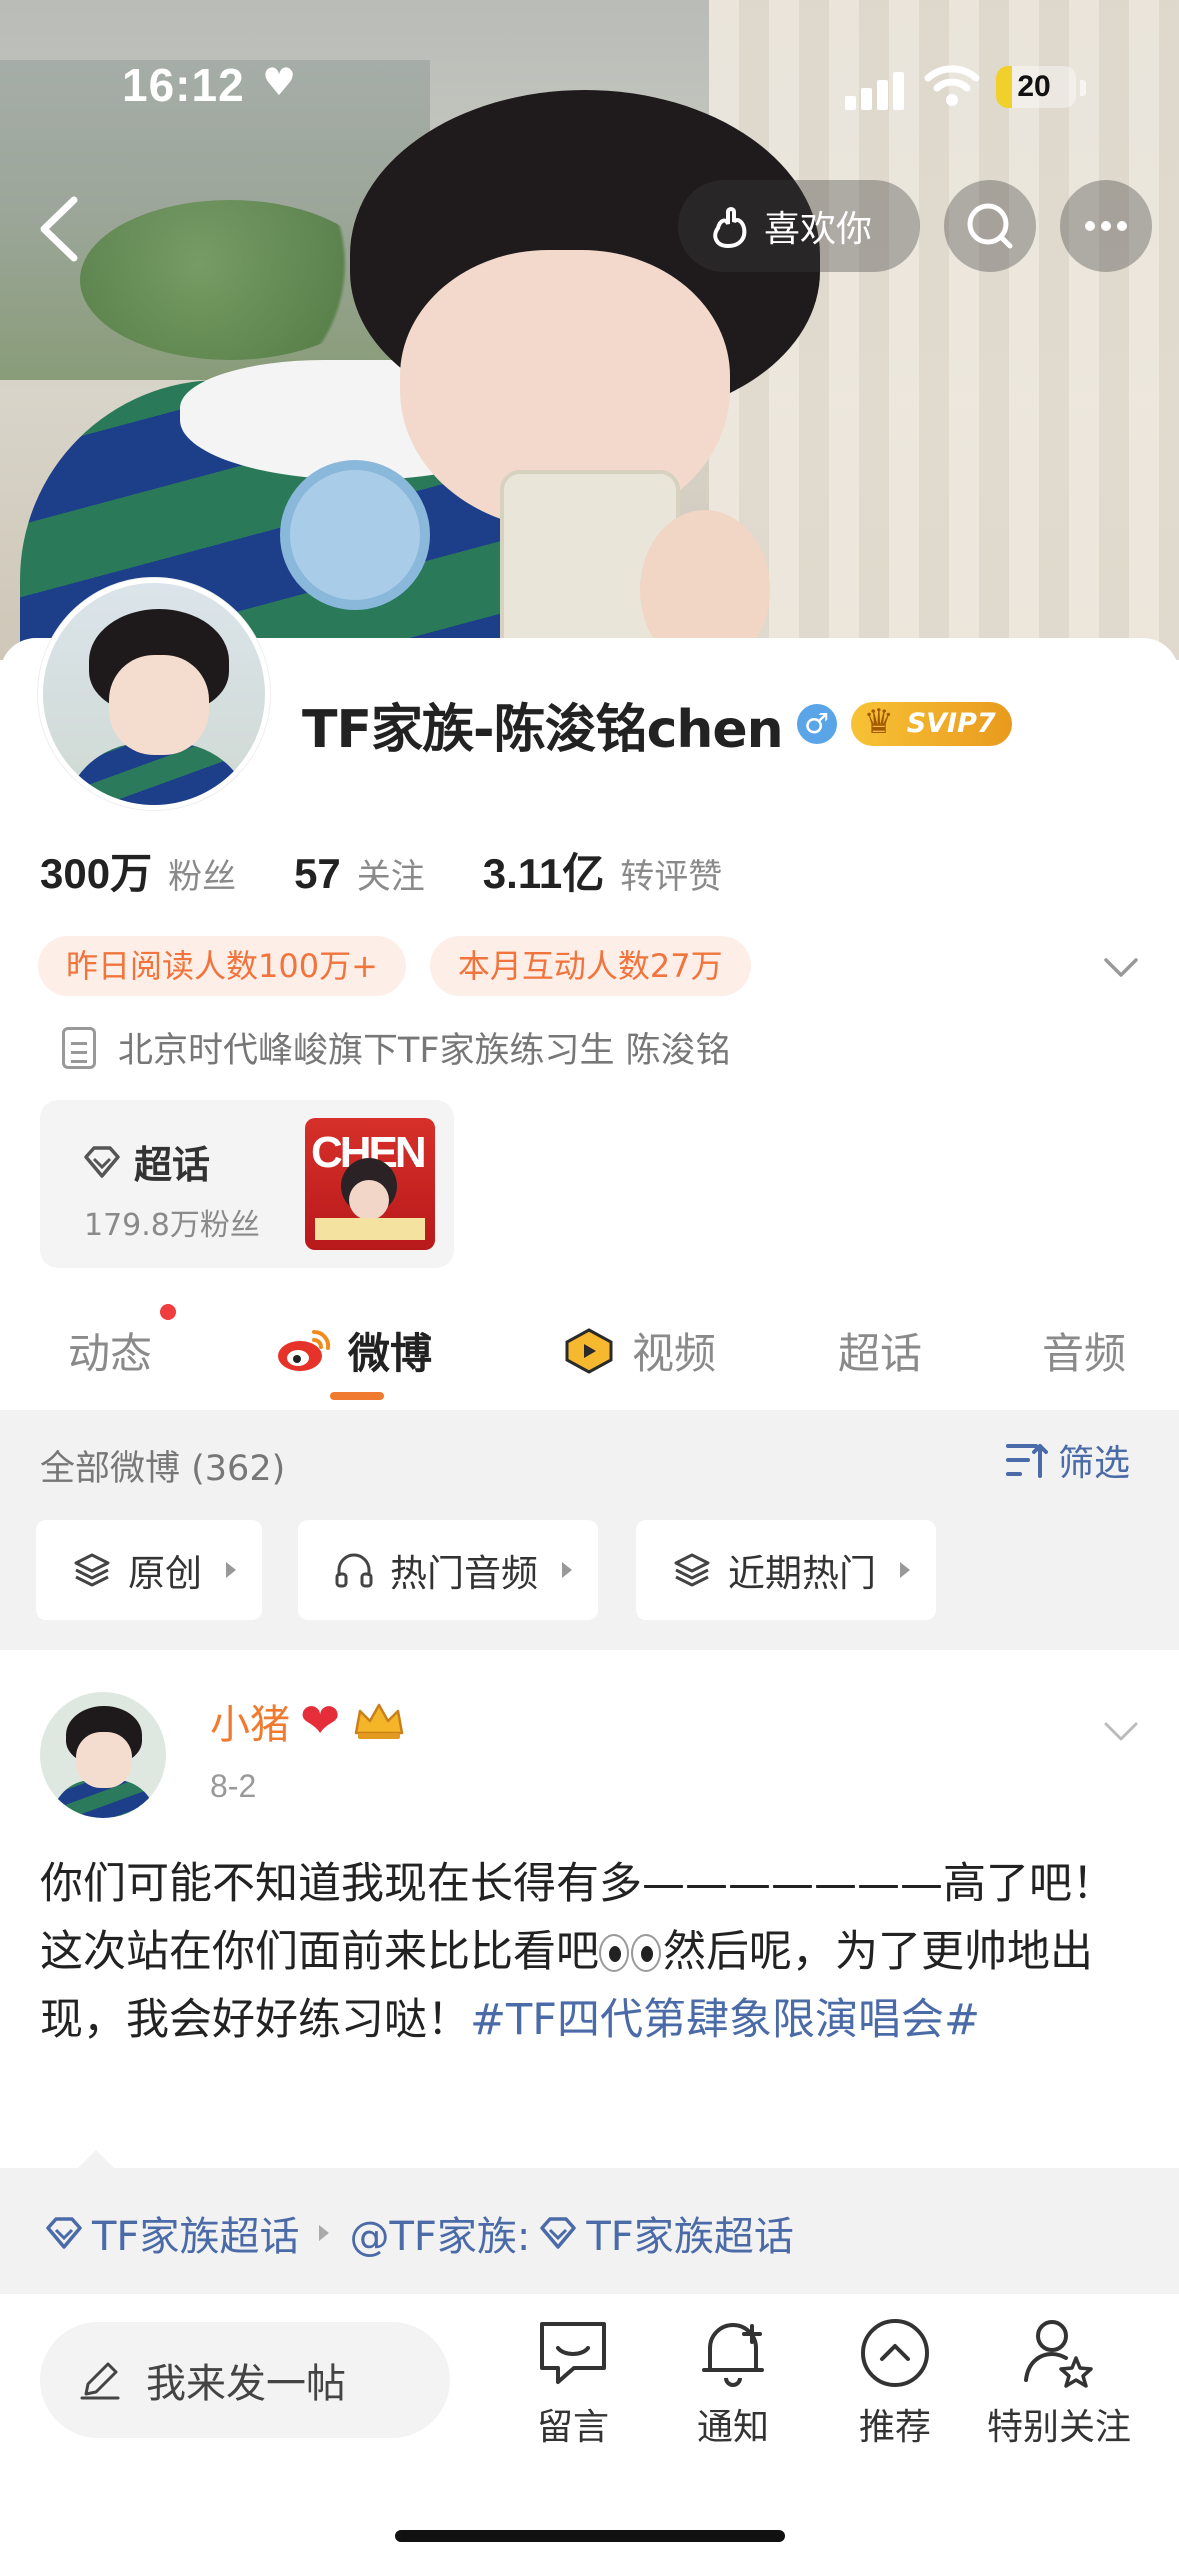  Describe the element at coordinates (730, 228) in the screenshot. I see `gesture-icon` at that location.